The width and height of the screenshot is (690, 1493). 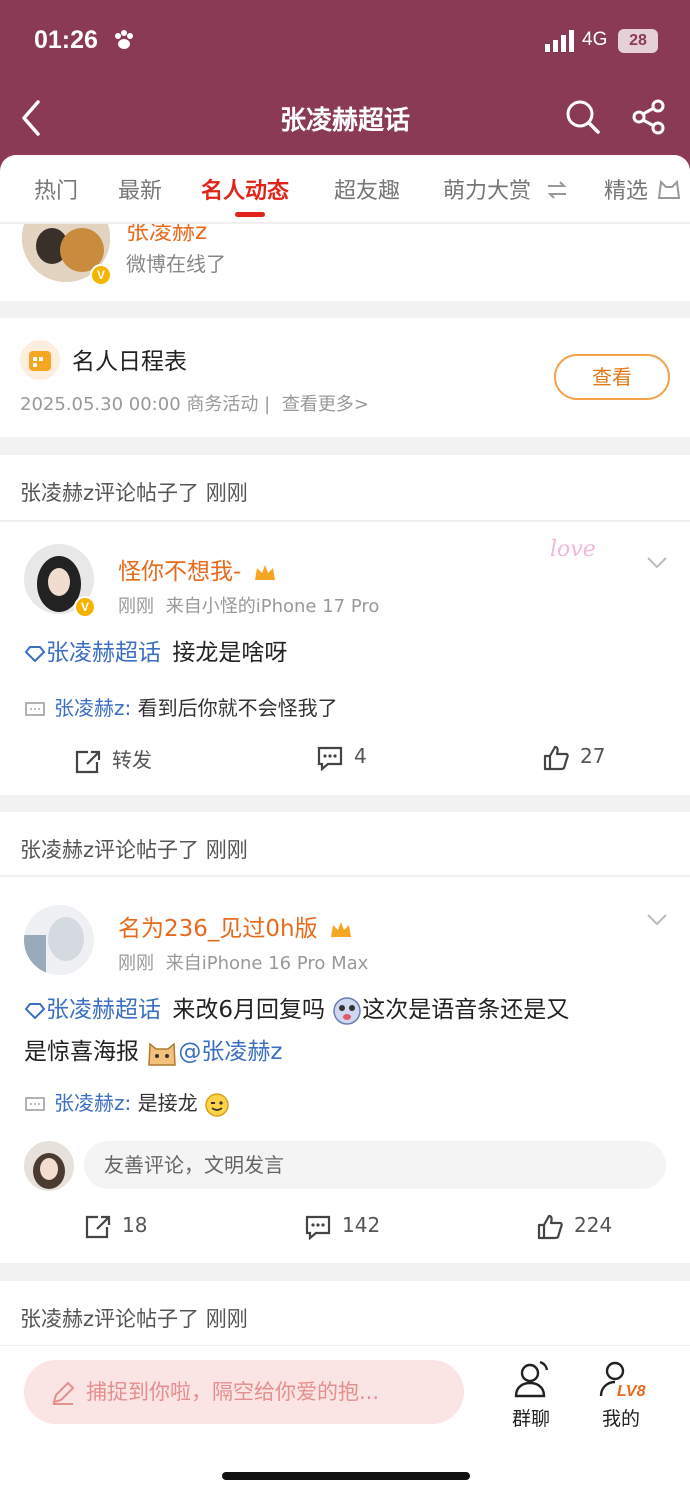 I want to click on featured-comment: 张凌赫z: 看到后你就不会怪我了, so click(x=181, y=706).